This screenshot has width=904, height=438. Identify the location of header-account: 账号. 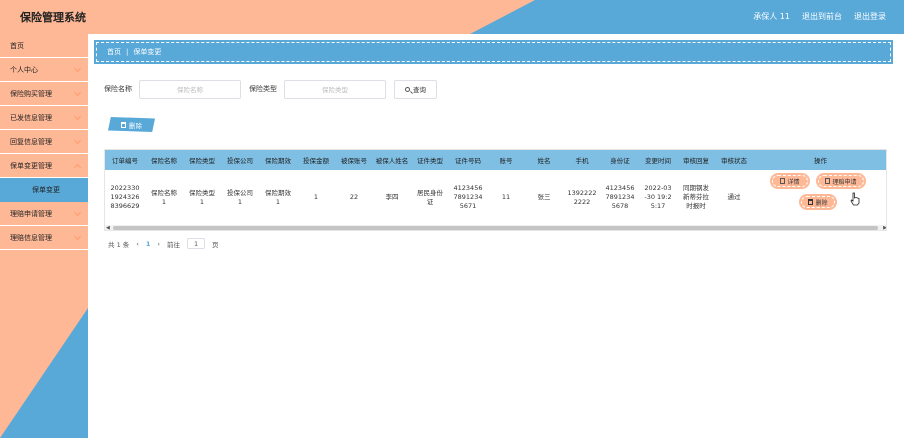
(506, 161).